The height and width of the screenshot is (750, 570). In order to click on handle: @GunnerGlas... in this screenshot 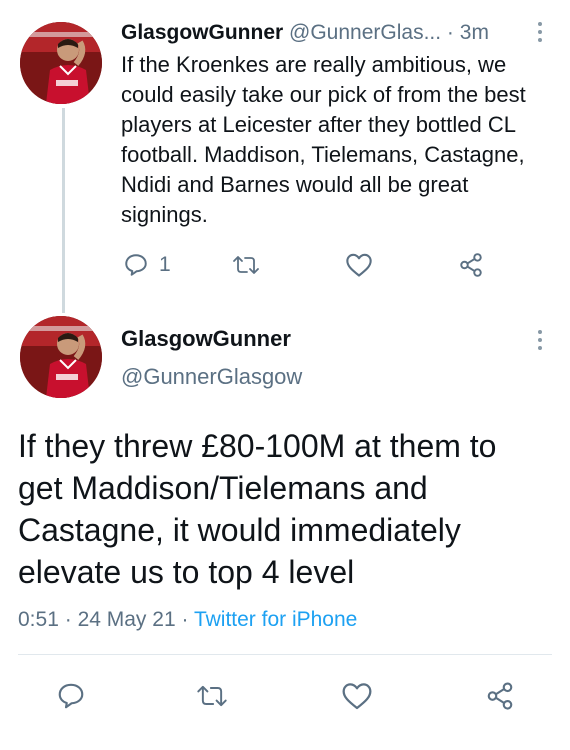, I will do `click(365, 32)`.